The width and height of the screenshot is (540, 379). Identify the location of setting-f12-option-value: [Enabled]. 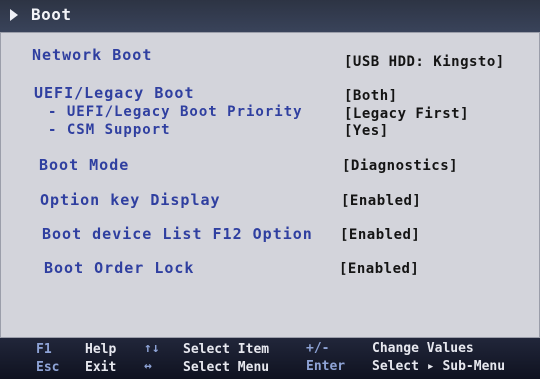
(380, 235).